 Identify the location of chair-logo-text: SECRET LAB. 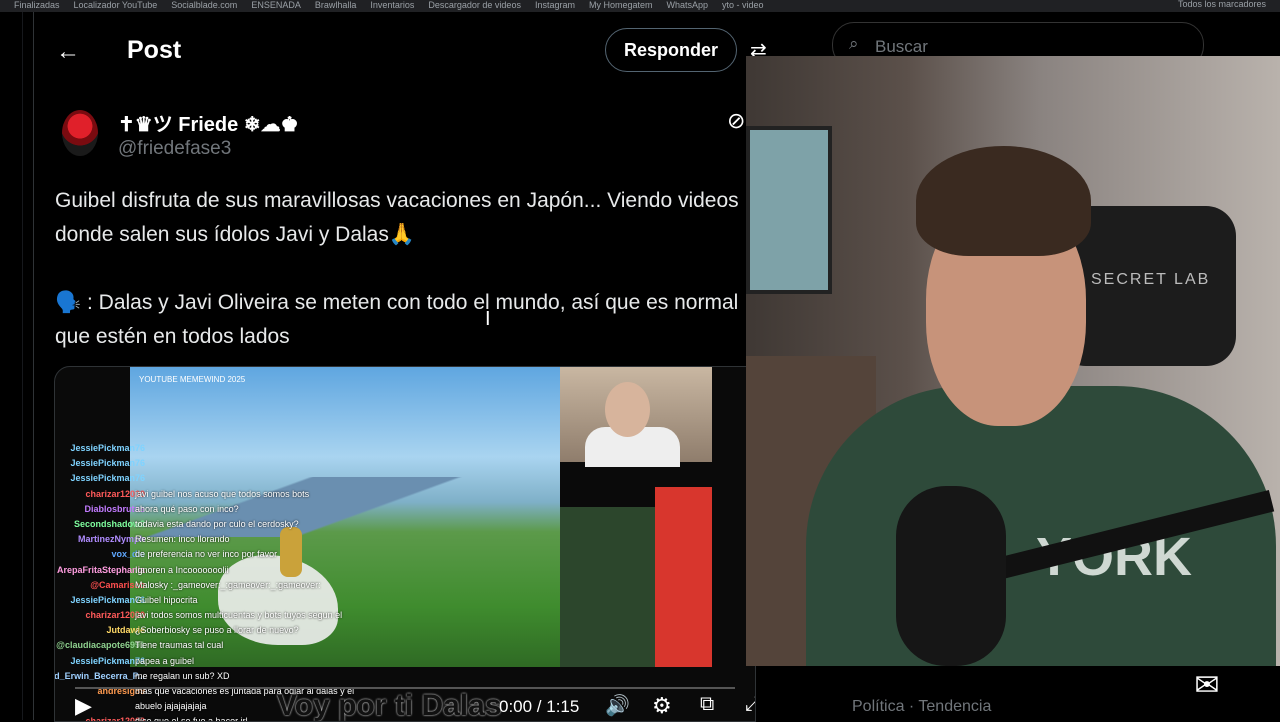
(1151, 279).